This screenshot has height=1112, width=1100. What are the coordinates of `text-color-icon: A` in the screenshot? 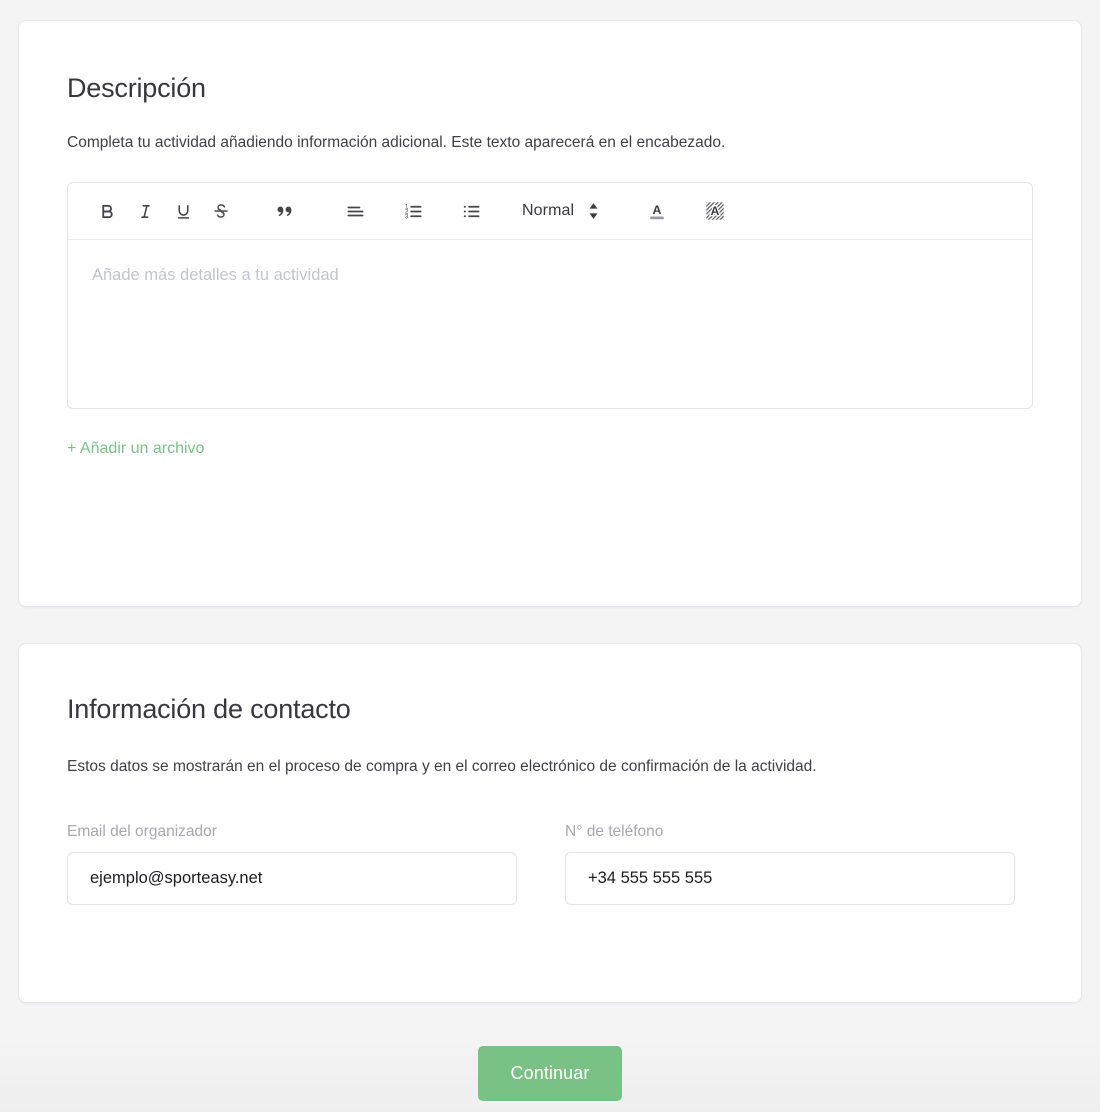 It's located at (657, 211).